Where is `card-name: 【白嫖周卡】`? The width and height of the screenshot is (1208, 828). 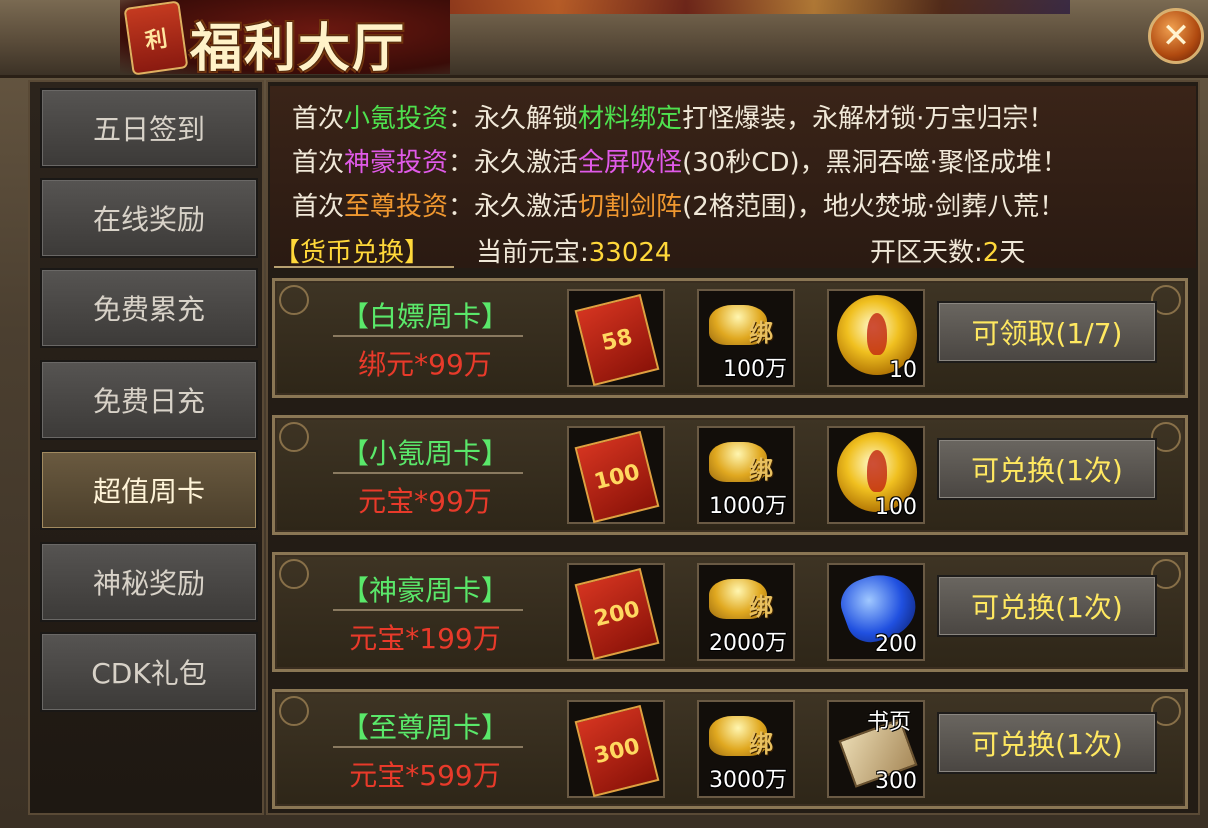
card-name: 【白嫖周卡】 is located at coordinates (424, 316).